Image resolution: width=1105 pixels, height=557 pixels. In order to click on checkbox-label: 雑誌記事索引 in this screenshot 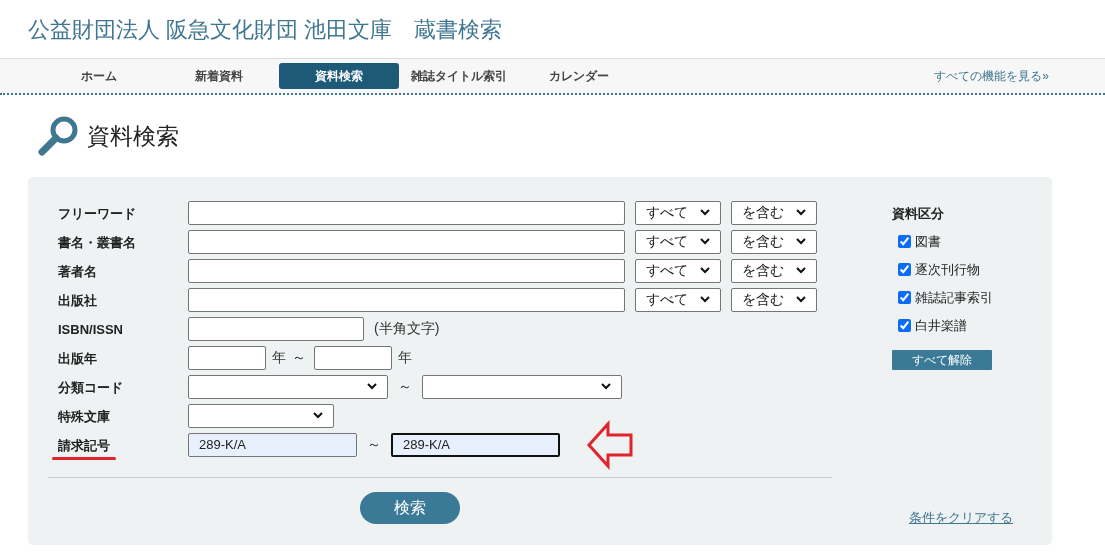, I will do `click(954, 297)`.